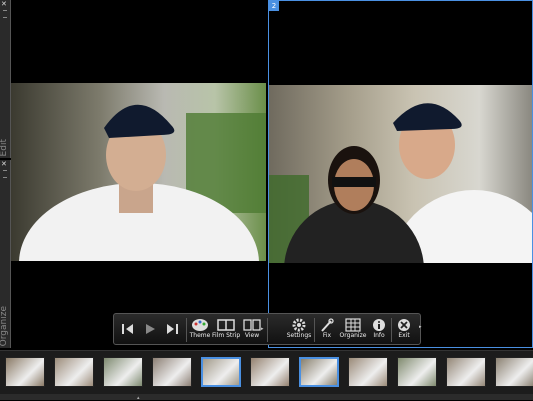  I want to click on scrollbar-grip-icon: ▴, so click(138, 398).